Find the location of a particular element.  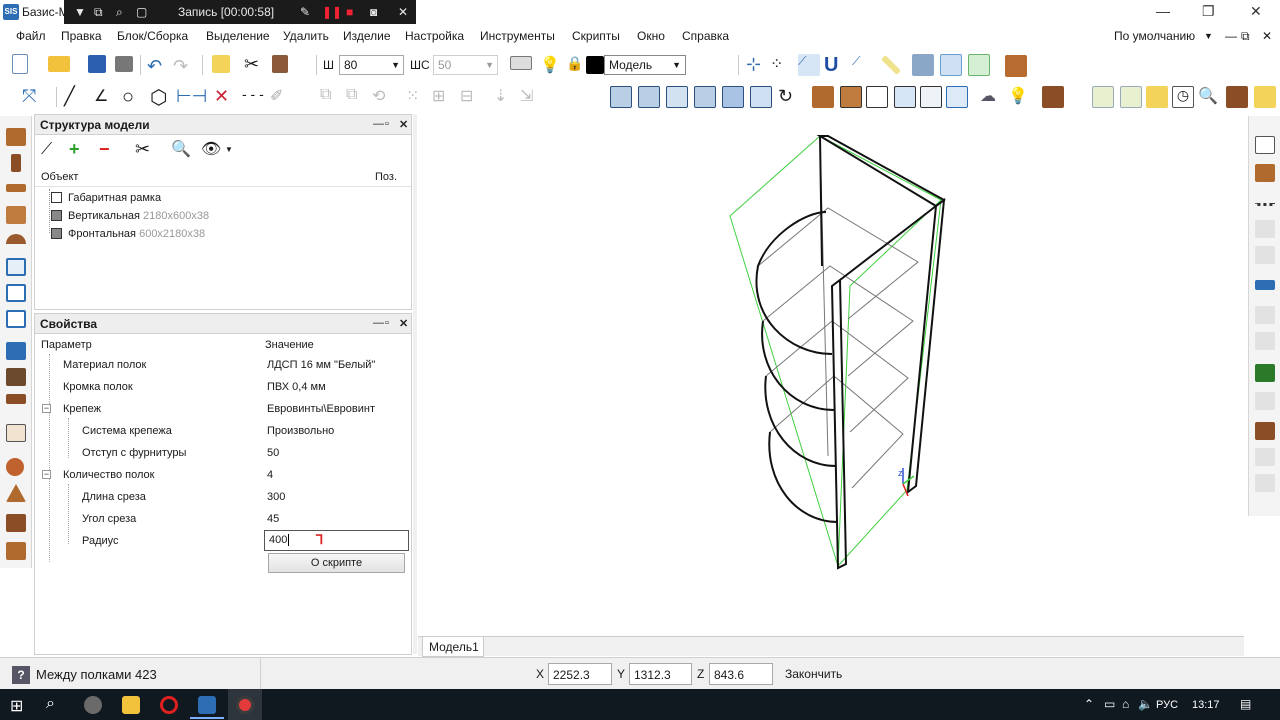

prop-value: Произвольно is located at coordinates (300, 431).